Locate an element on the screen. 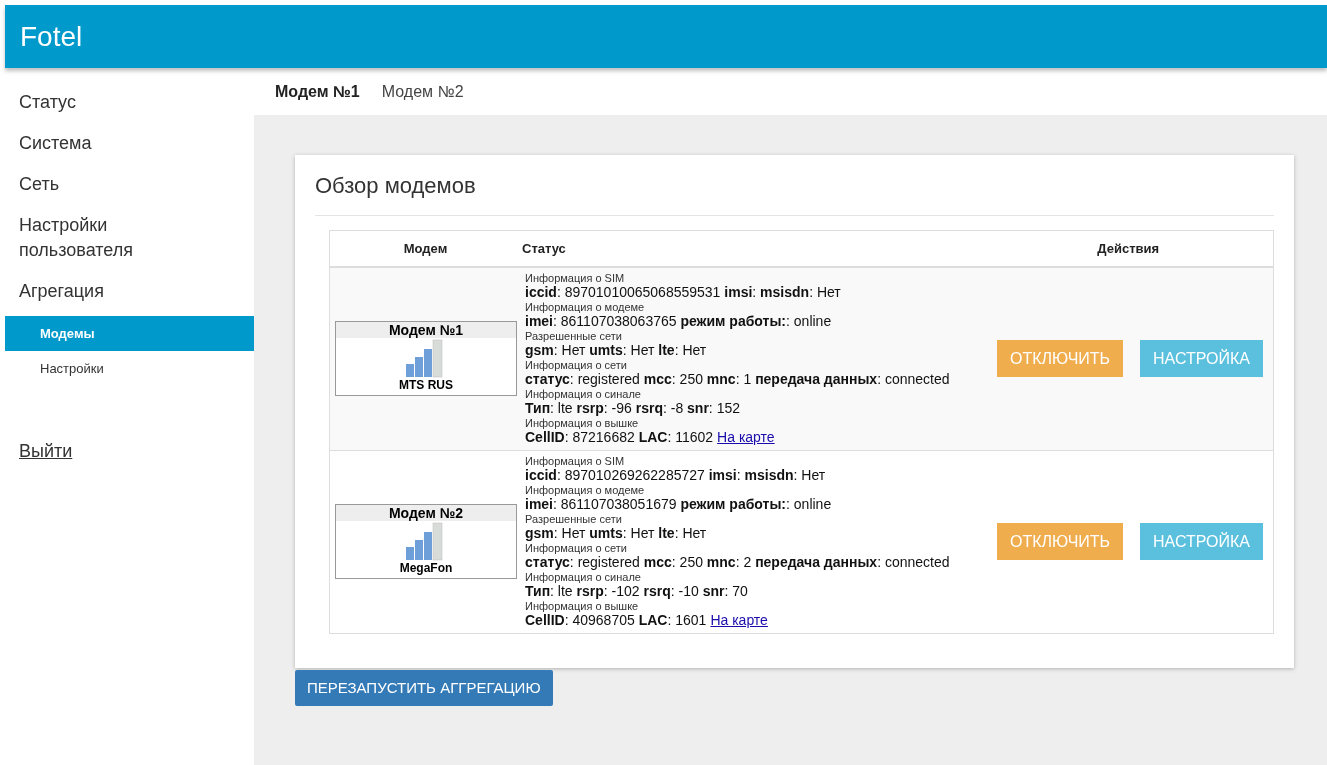  status-line: статус: registered mcc: 250 mnc: 2 передача данных: connected is located at coordinates (738, 562).